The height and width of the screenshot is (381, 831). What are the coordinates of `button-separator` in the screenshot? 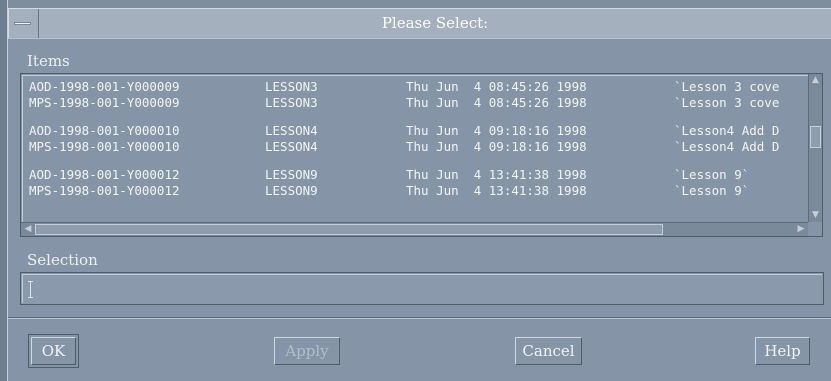 It's located at (419, 318).